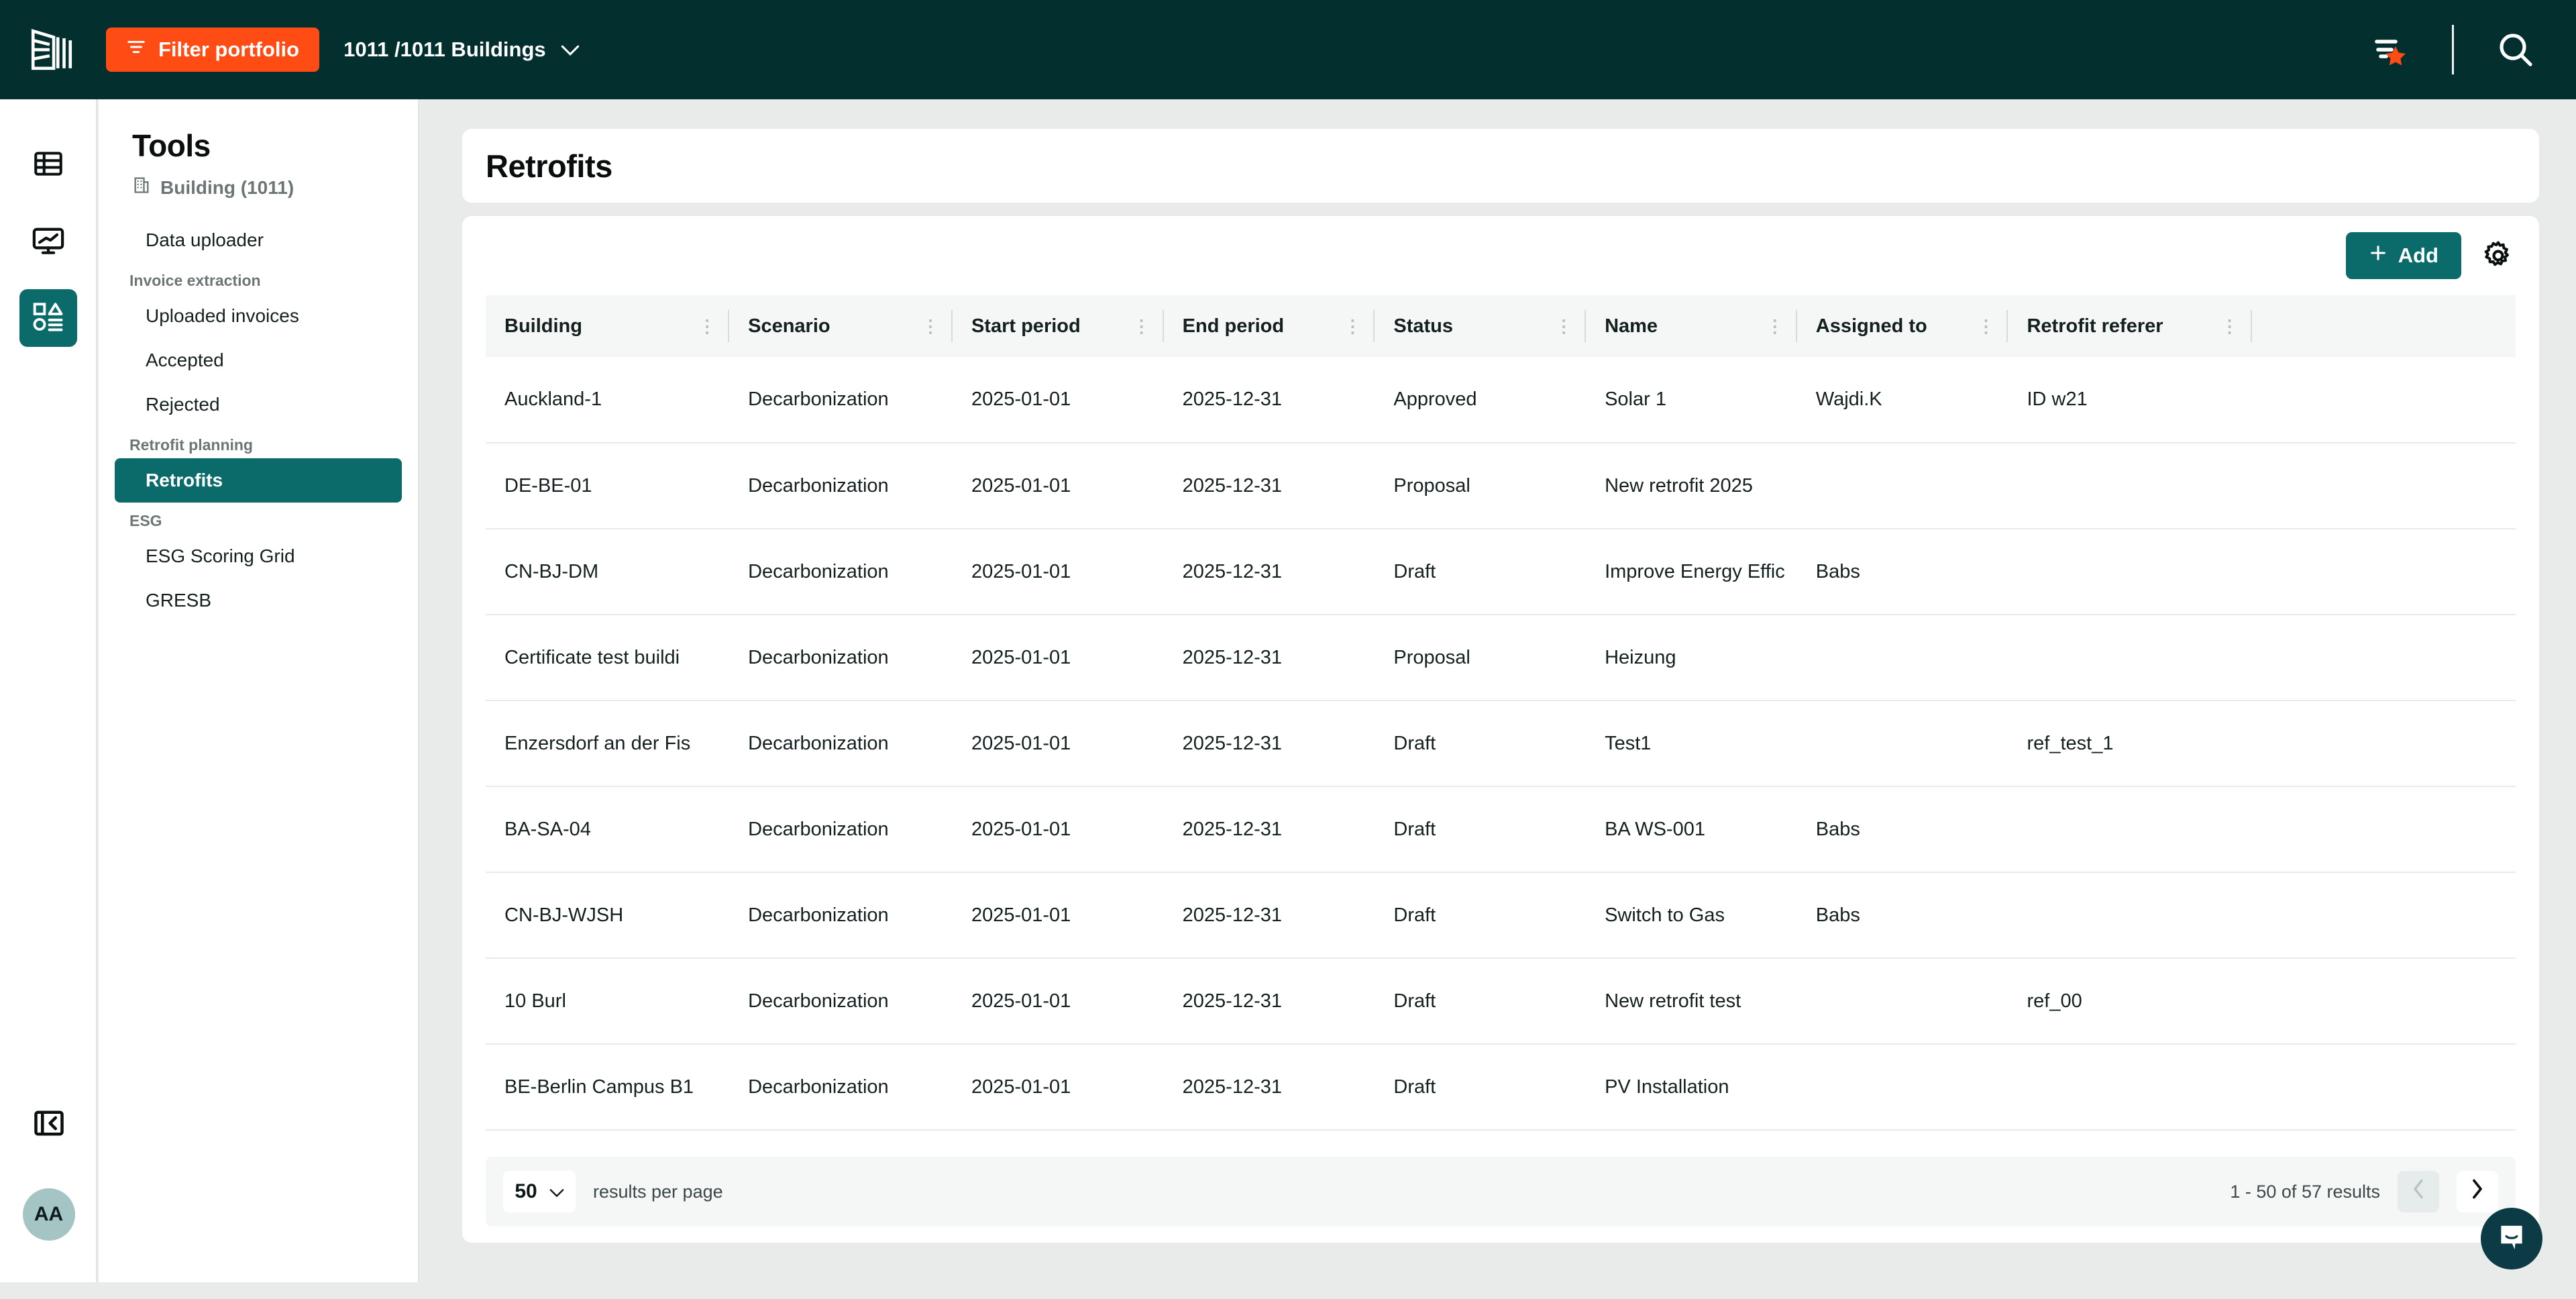  What do you see at coordinates (2130, 326) in the screenshot?
I see `column-header: Retrofit referer ⋮` at bounding box center [2130, 326].